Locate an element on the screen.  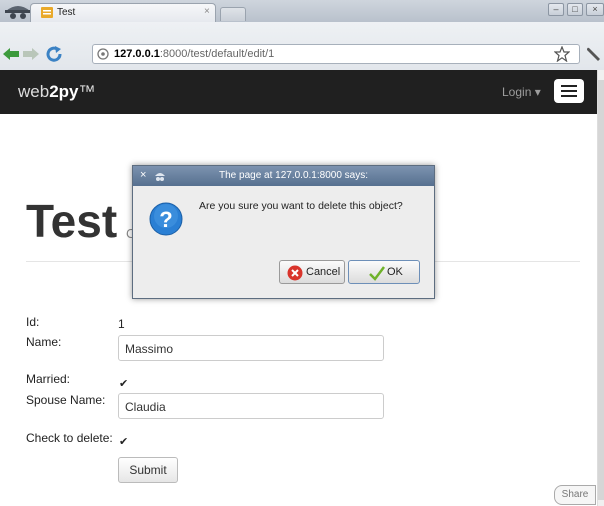
site-navbar: web2py™ Login ▾ is located at coordinates (299, 92).